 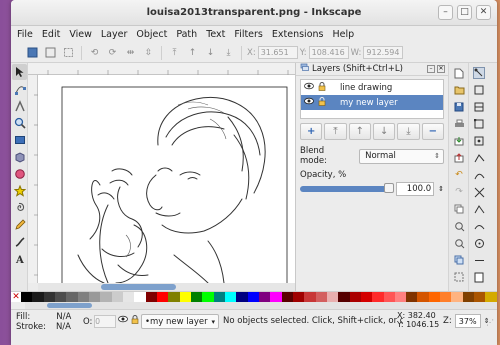 What do you see at coordinates (19, 191) in the screenshot?
I see `star-icon` at bounding box center [19, 191].